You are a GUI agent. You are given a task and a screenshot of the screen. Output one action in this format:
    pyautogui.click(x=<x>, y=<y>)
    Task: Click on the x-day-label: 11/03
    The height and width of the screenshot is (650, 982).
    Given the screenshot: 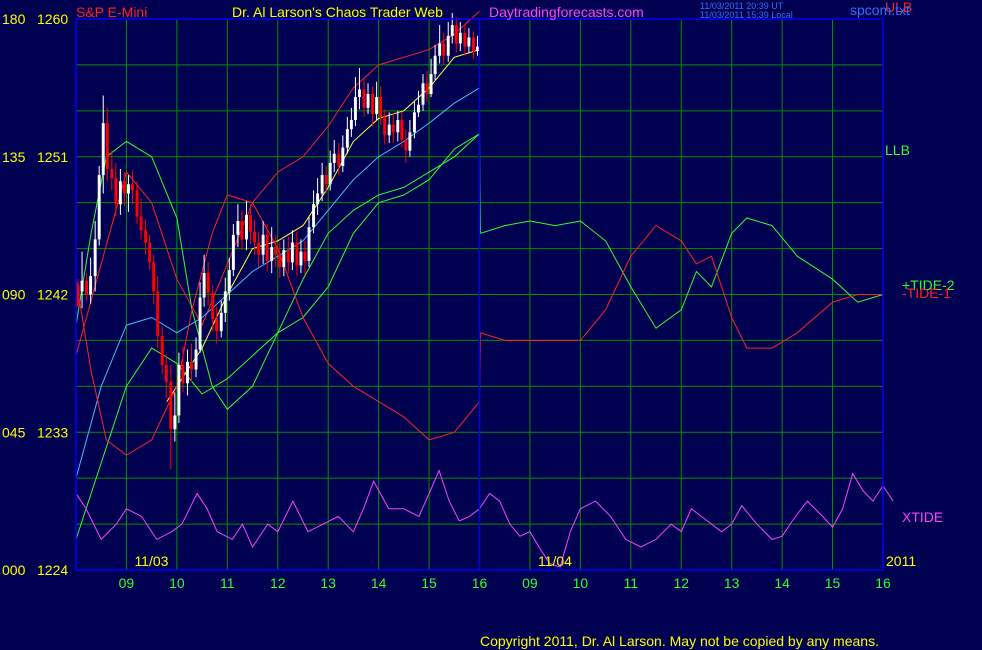 What is the action you would take?
    pyautogui.click(x=151, y=561)
    